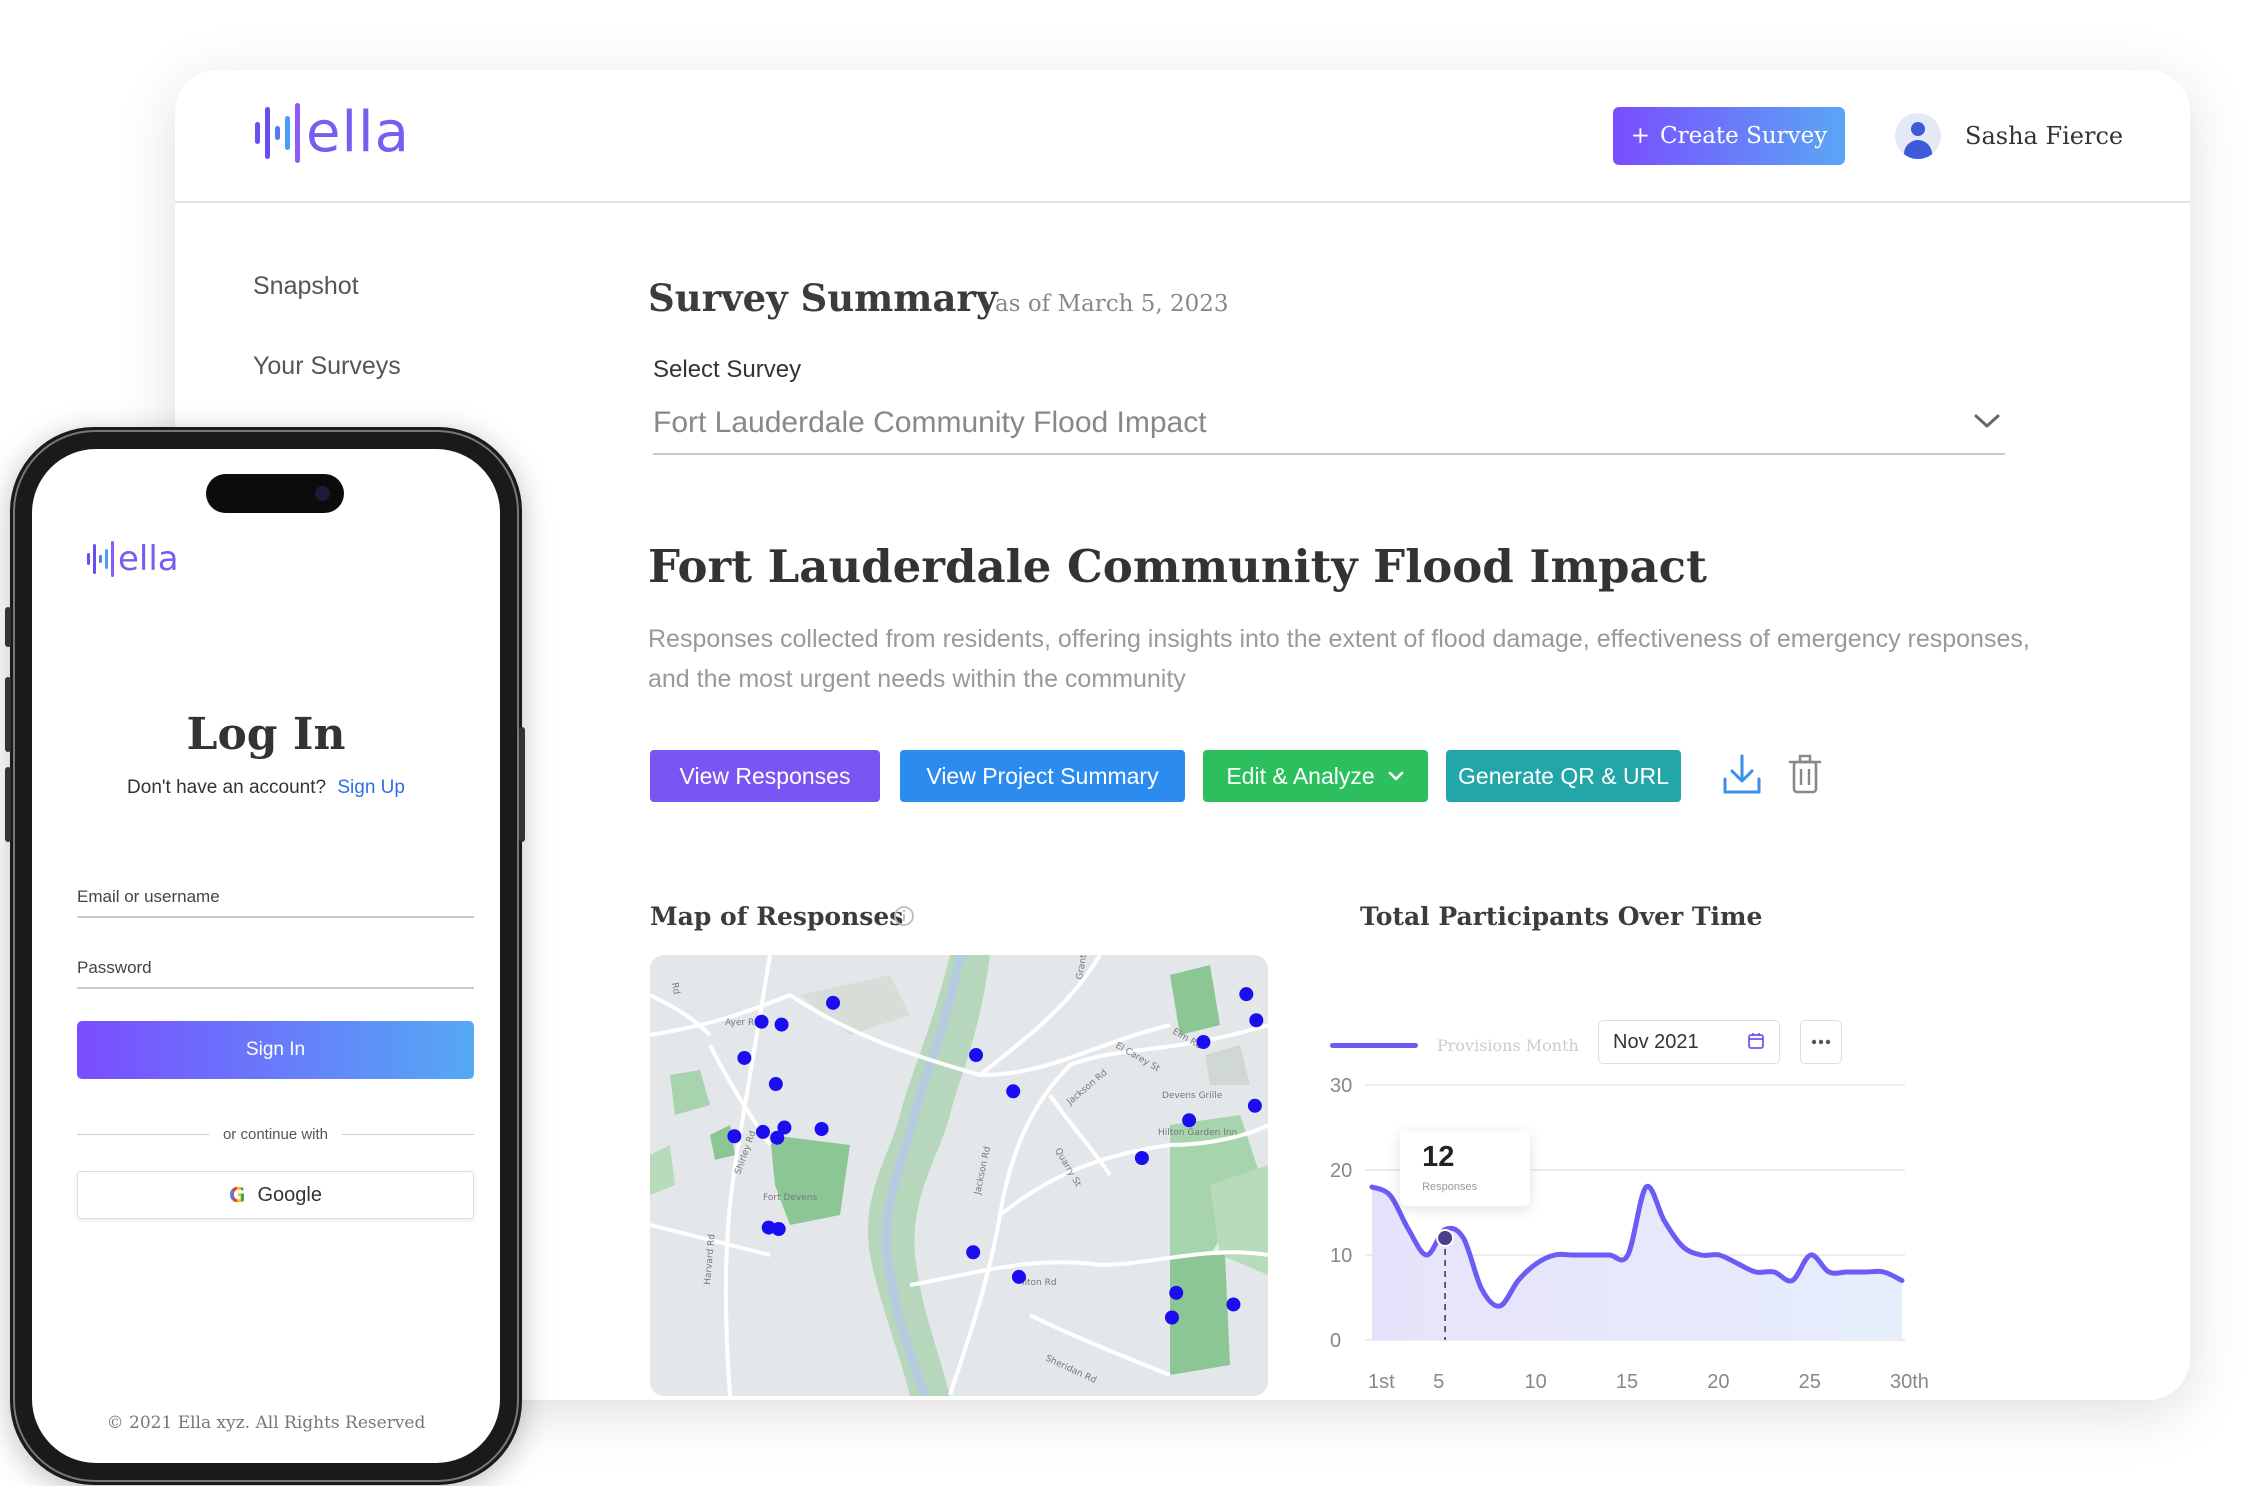  What do you see at coordinates (1381, 1382) in the screenshot?
I see `x-tick-label: 1st` at bounding box center [1381, 1382].